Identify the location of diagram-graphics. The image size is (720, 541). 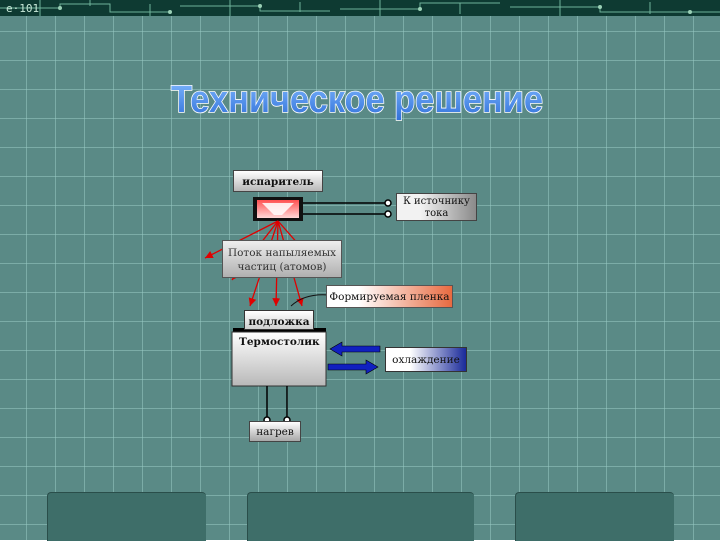
(298, 310).